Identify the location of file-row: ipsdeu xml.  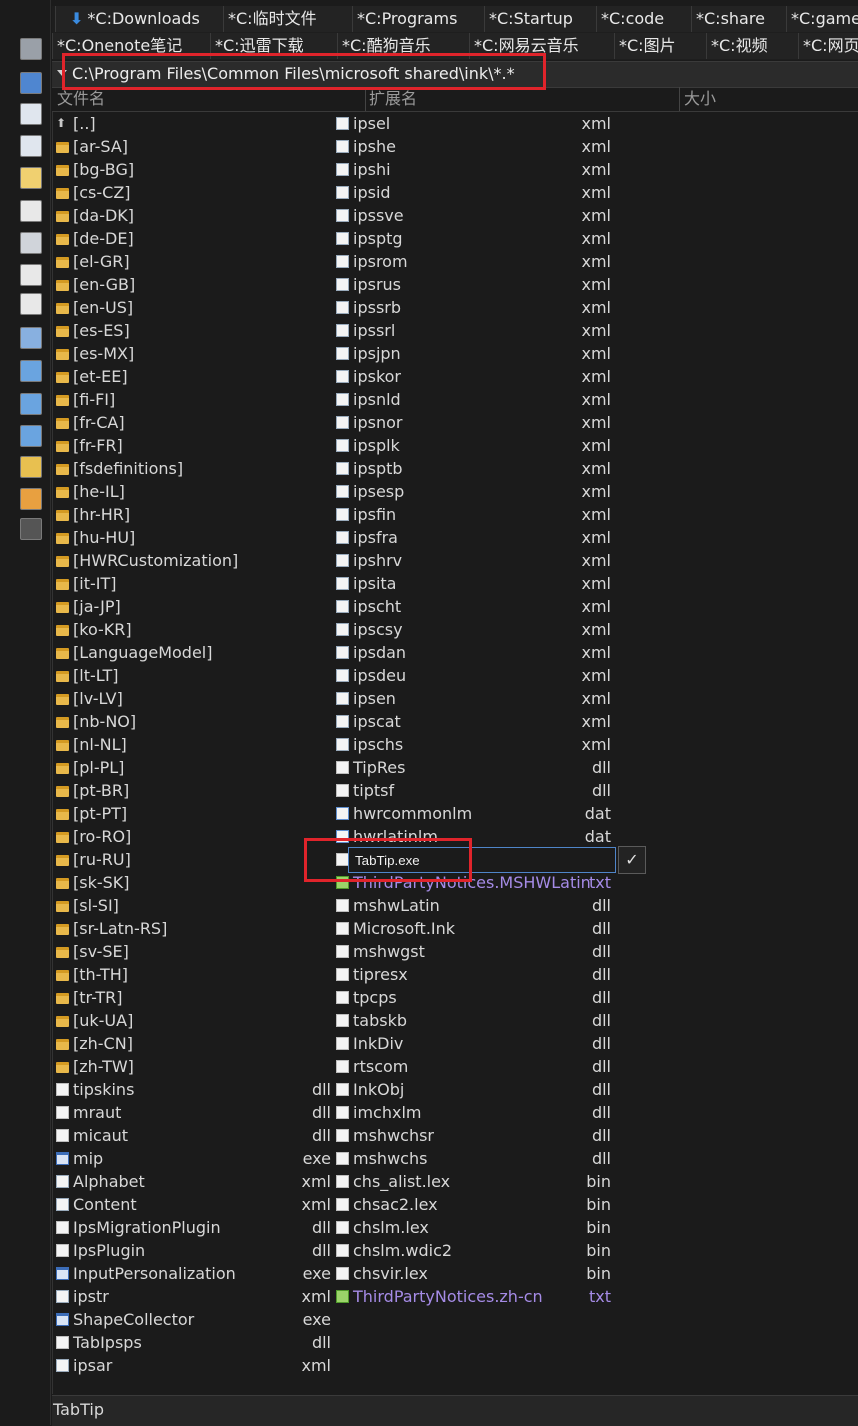
(472, 675).